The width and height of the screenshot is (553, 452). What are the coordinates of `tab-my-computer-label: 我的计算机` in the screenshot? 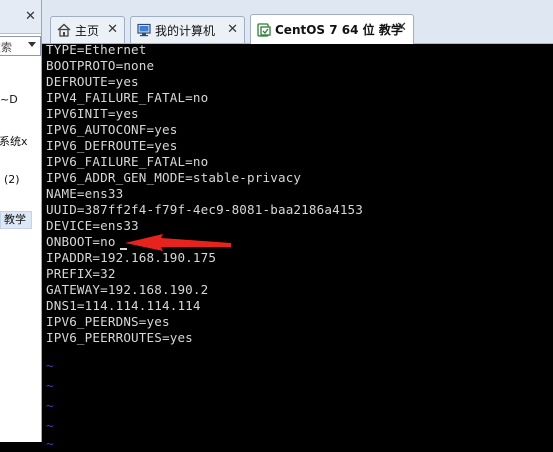 It's located at (185, 30).